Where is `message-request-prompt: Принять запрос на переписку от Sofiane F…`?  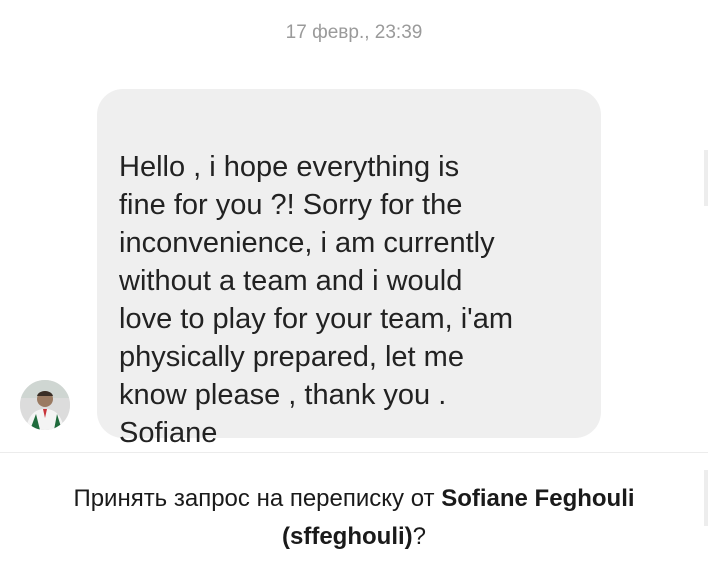 message-request-prompt: Принять запрос на переписку от Sofiane F… is located at coordinates (354, 518).